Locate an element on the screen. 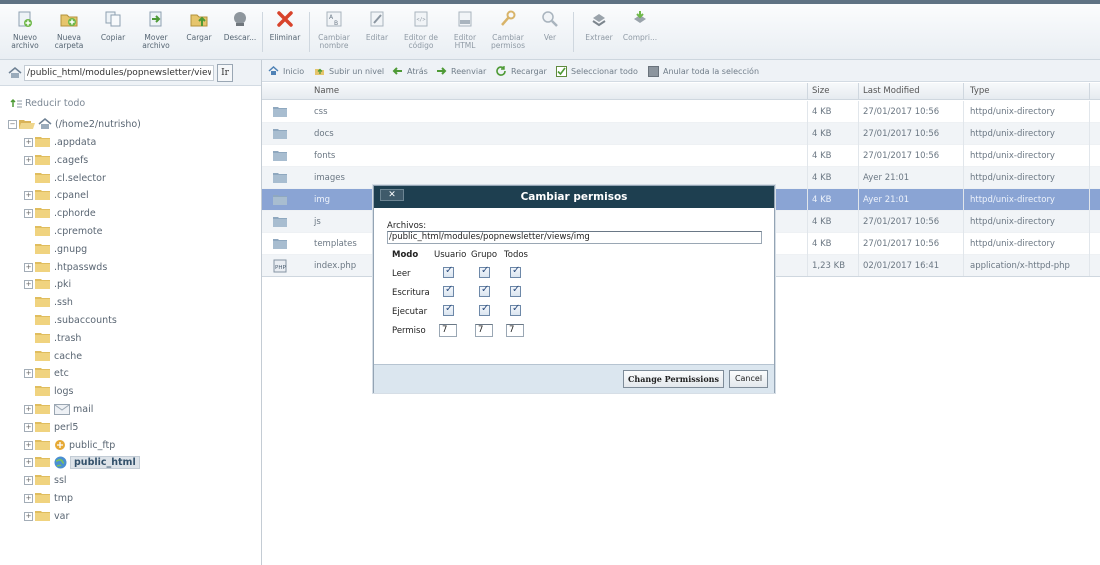 The height and width of the screenshot is (565, 1100). tree-item: + public_html is located at coordinates (82, 462).